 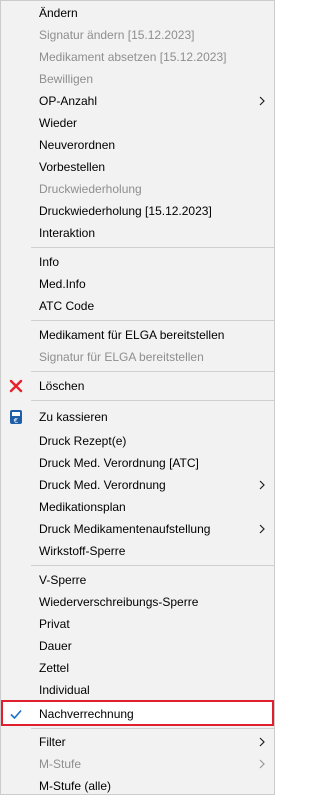 I want to click on menu-item-label: Signatur für ELGA bereitstellen, so click(x=121, y=357).